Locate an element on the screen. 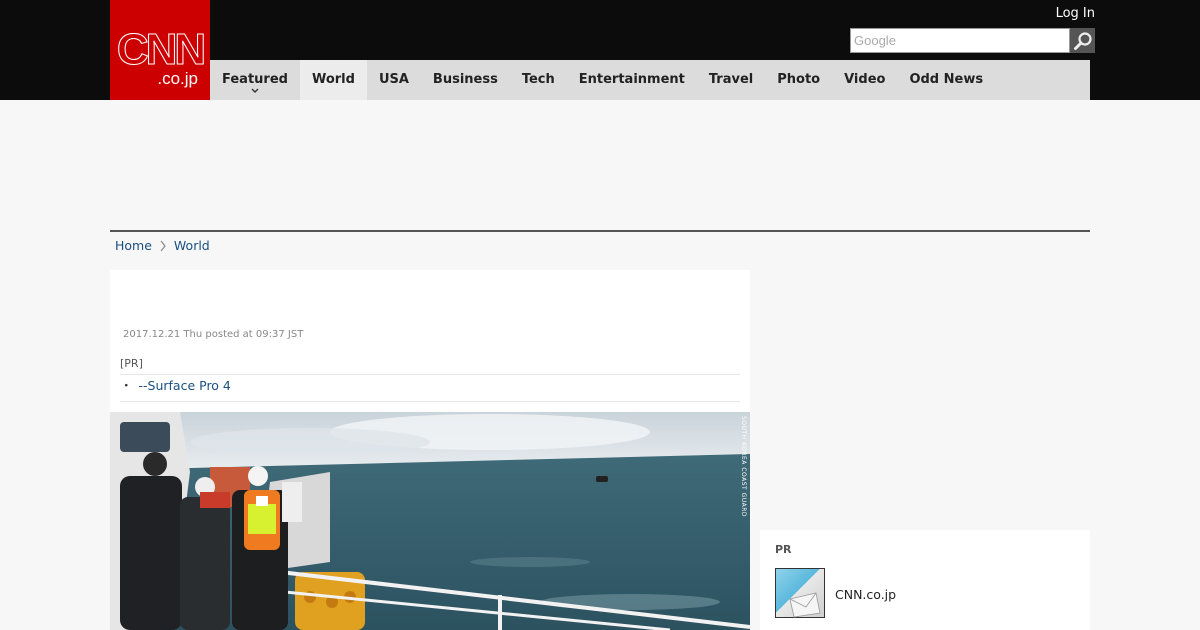  pr-label: [PR] is located at coordinates (430, 365).